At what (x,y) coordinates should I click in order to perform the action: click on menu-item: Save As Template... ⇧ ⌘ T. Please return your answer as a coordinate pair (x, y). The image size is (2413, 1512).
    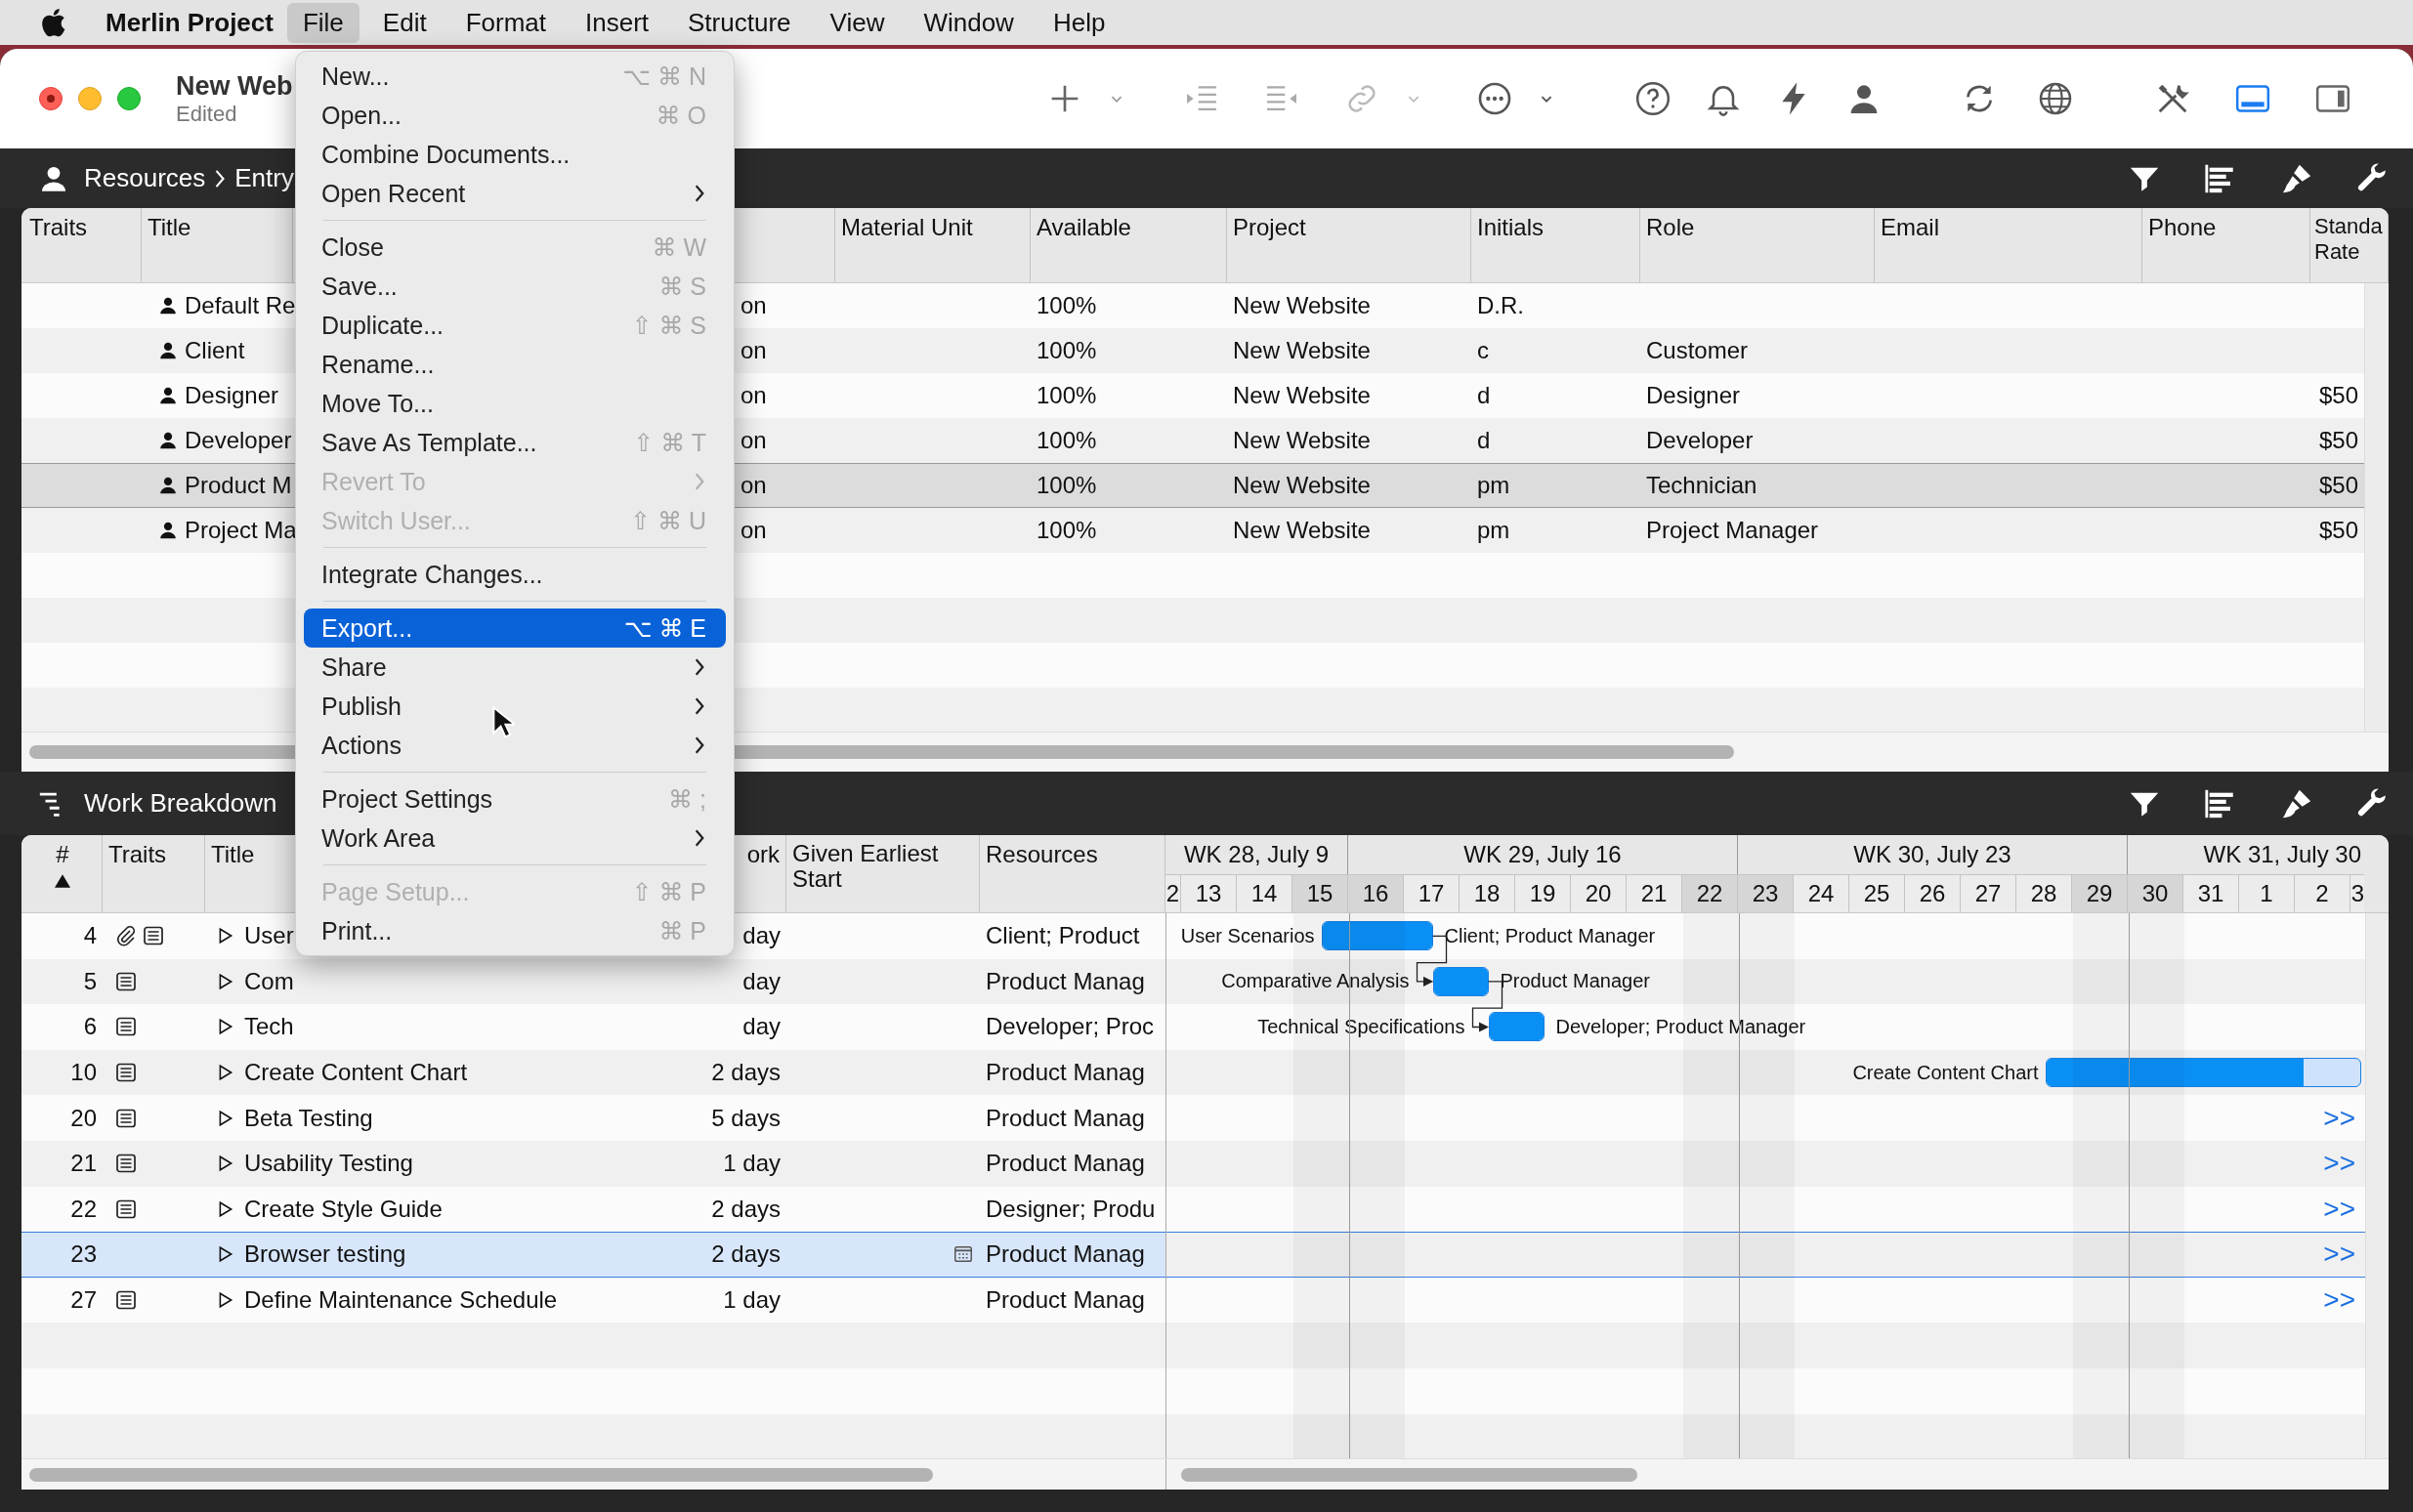
    Looking at the image, I should click on (515, 442).